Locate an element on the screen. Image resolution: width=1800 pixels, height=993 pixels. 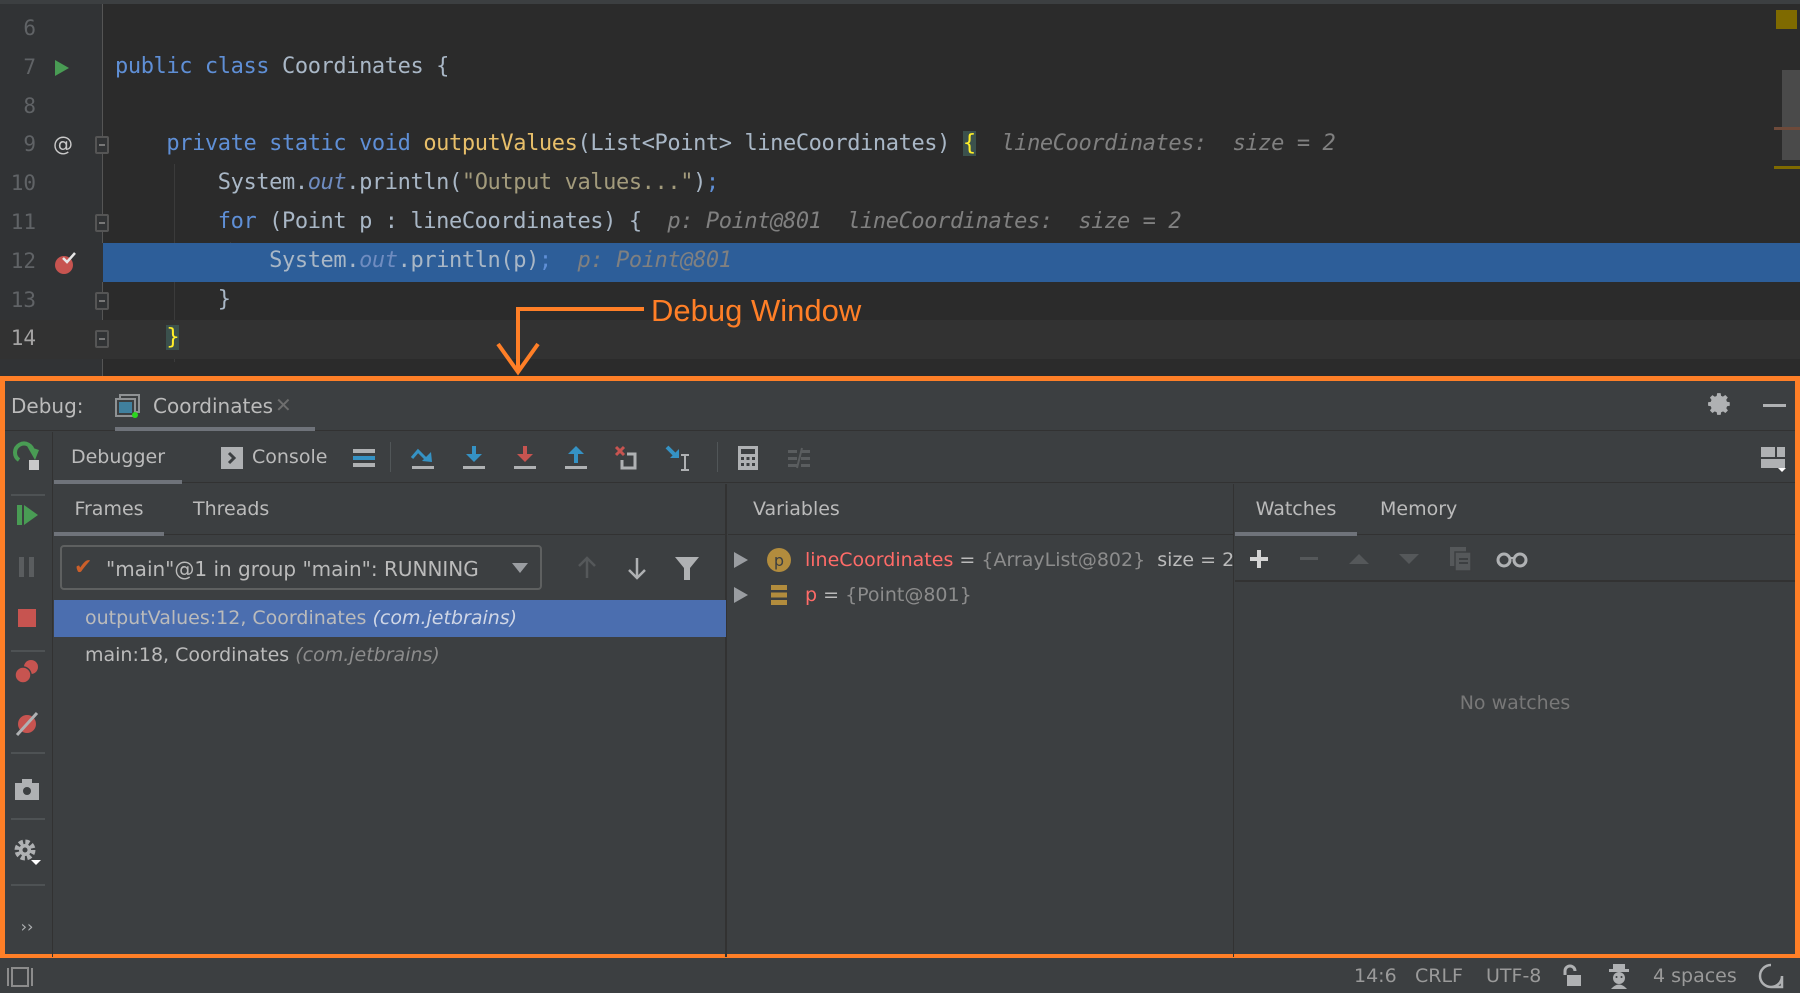
resume-icon is located at coordinates (27, 515).